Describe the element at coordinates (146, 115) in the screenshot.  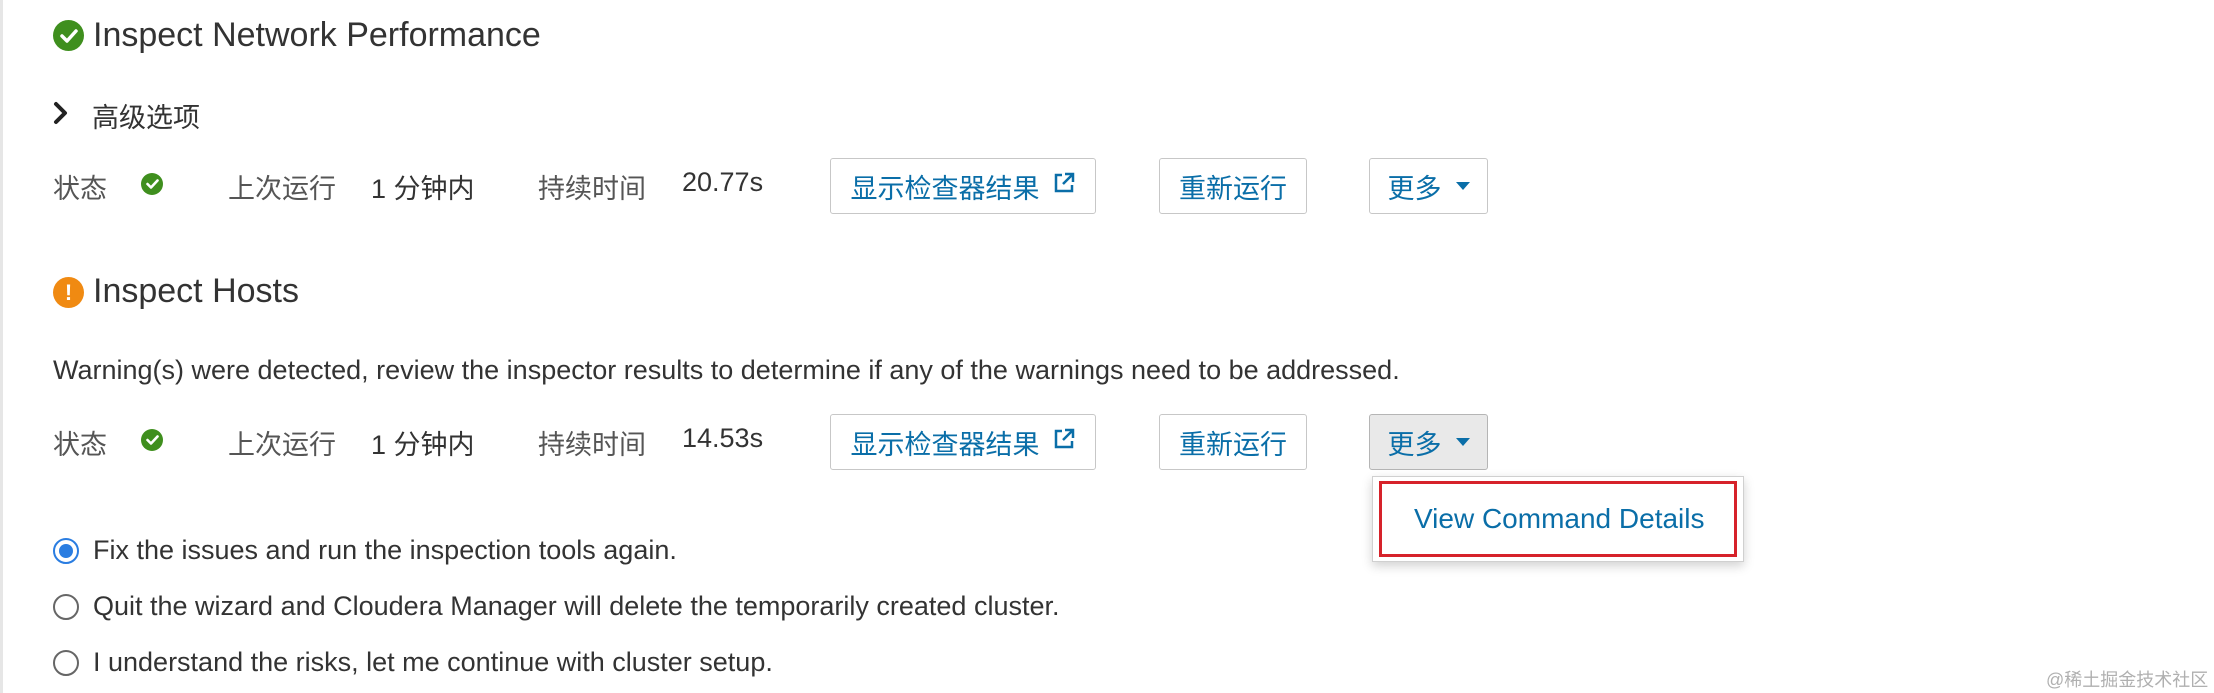
I see `advanced-options-toggle: 高级选项` at that location.